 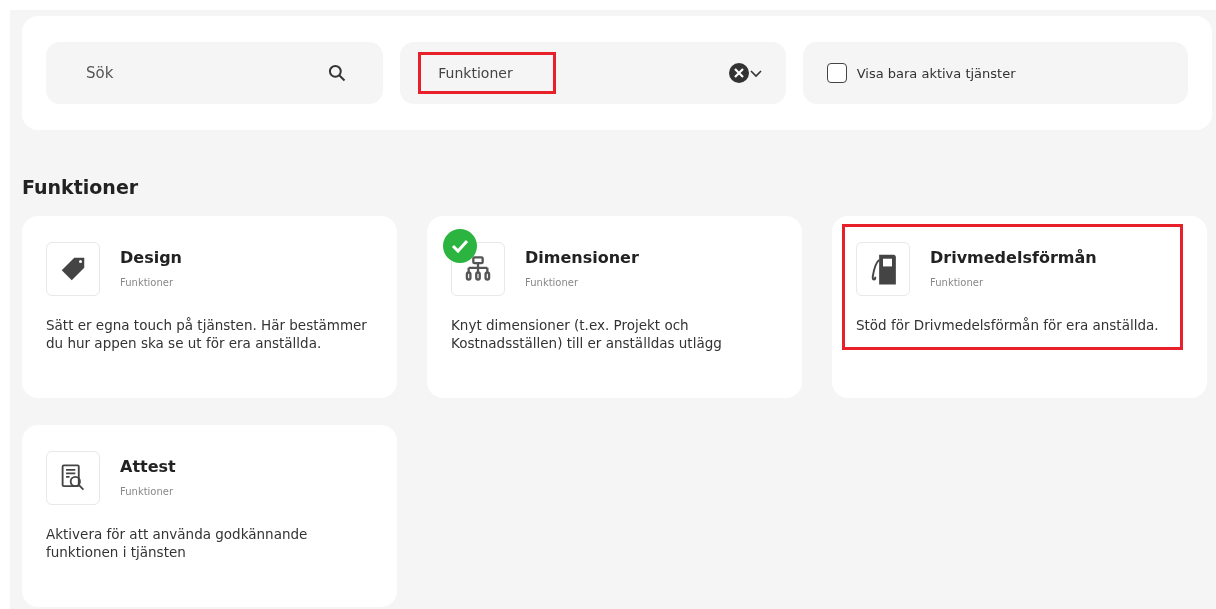 What do you see at coordinates (1008, 325) in the screenshot?
I see `service-description: Stöd för Drivmedelsförmån för era anställda.` at bounding box center [1008, 325].